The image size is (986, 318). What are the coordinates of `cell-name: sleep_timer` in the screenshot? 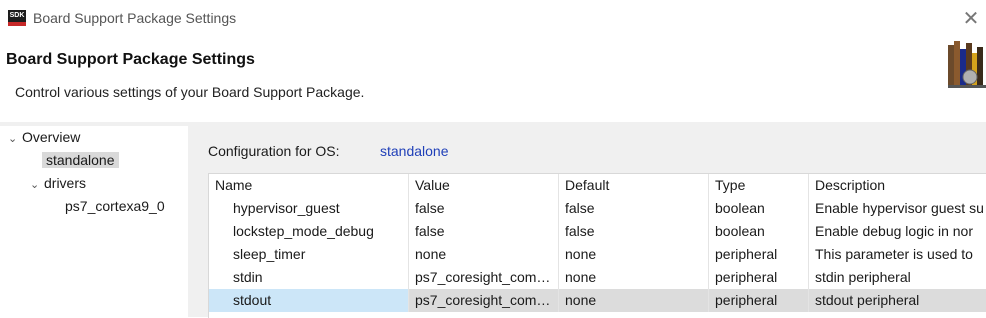 It's located at (309, 254).